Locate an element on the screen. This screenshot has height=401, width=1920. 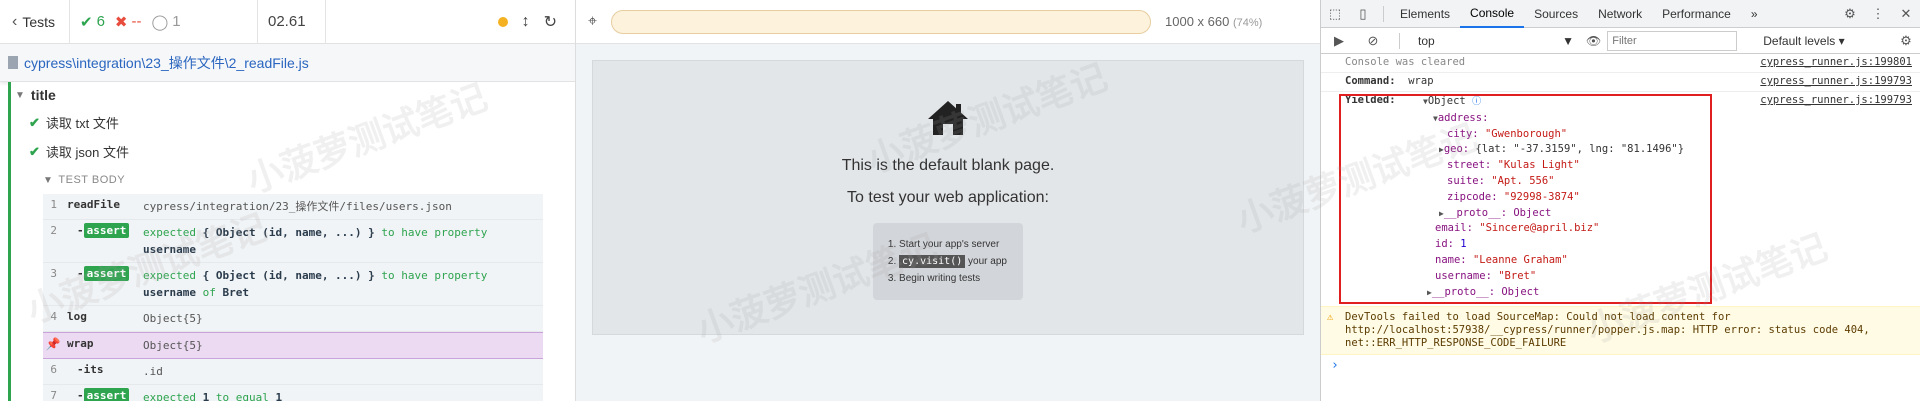
inspect-element-icon: ⬚ is located at coordinates (1335, 14).